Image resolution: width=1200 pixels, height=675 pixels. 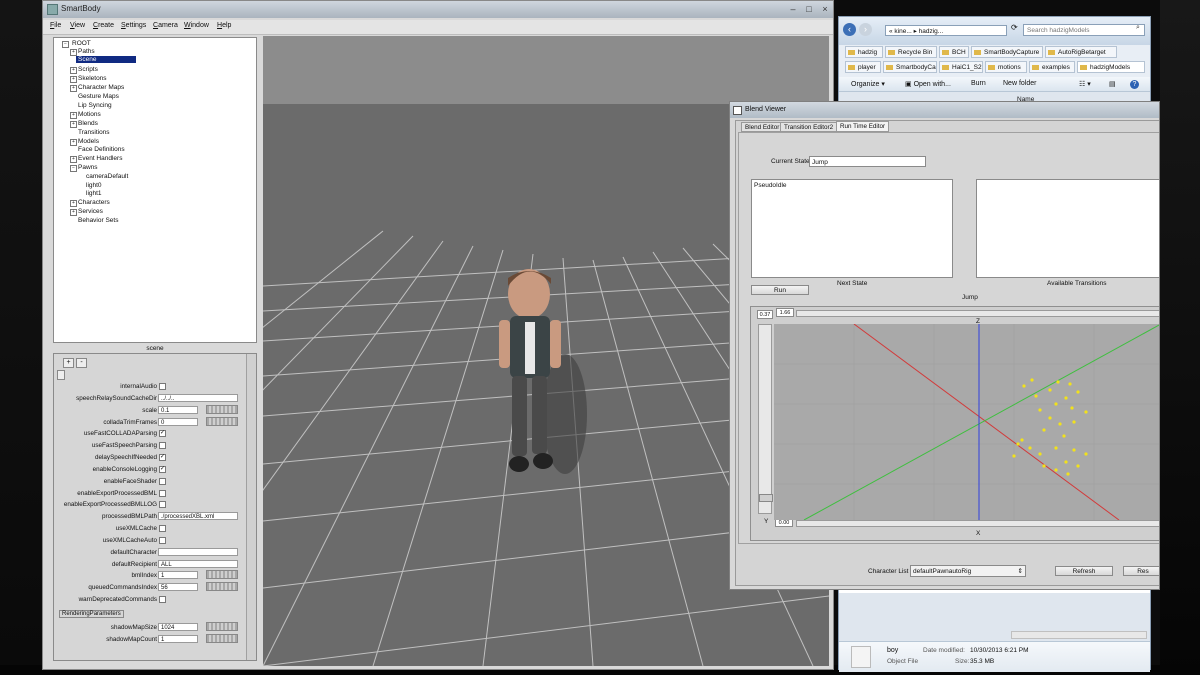 I want to click on tree-item-skeletons: Skeletons, so click(x=92, y=78).